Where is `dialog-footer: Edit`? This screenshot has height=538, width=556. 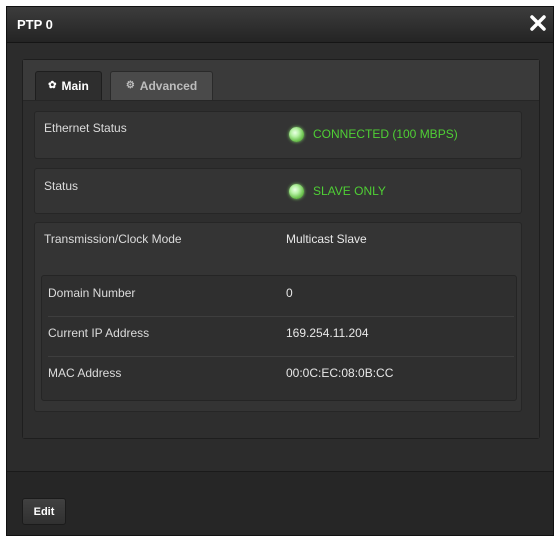
dialog-footer: Edit is located at coordinates (280, 503).